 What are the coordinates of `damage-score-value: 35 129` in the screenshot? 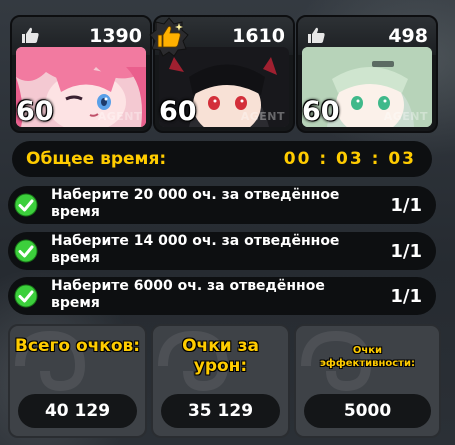 It's located at (220, 411).